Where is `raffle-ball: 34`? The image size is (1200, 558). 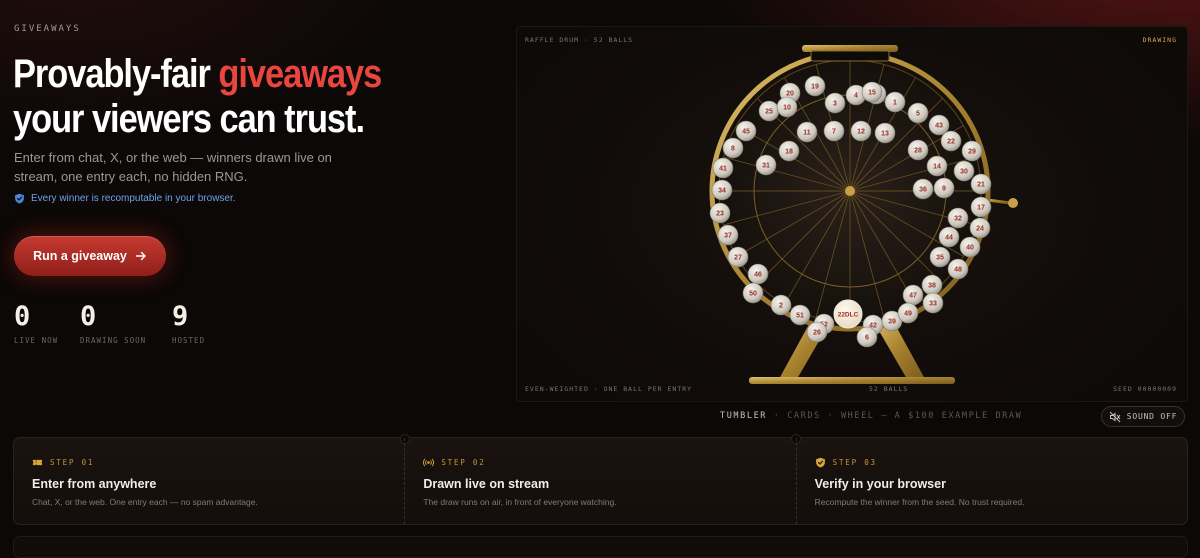
raffle-ball: 34 is located at coordinates (722, 190).